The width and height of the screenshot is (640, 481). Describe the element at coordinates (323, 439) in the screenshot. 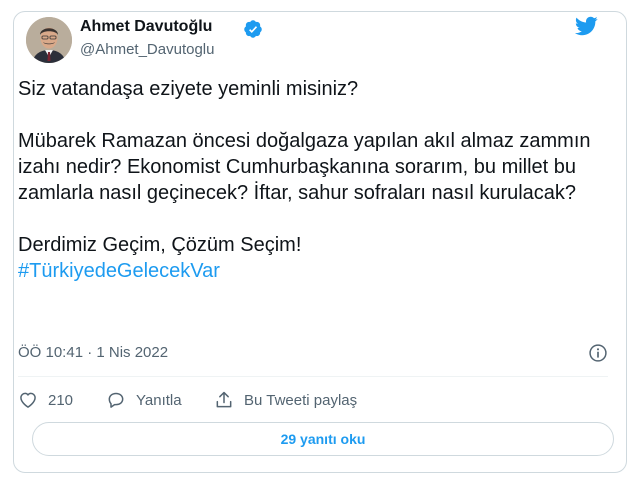

I see `read-replies-button: 29 yanıtı oku` at that location.